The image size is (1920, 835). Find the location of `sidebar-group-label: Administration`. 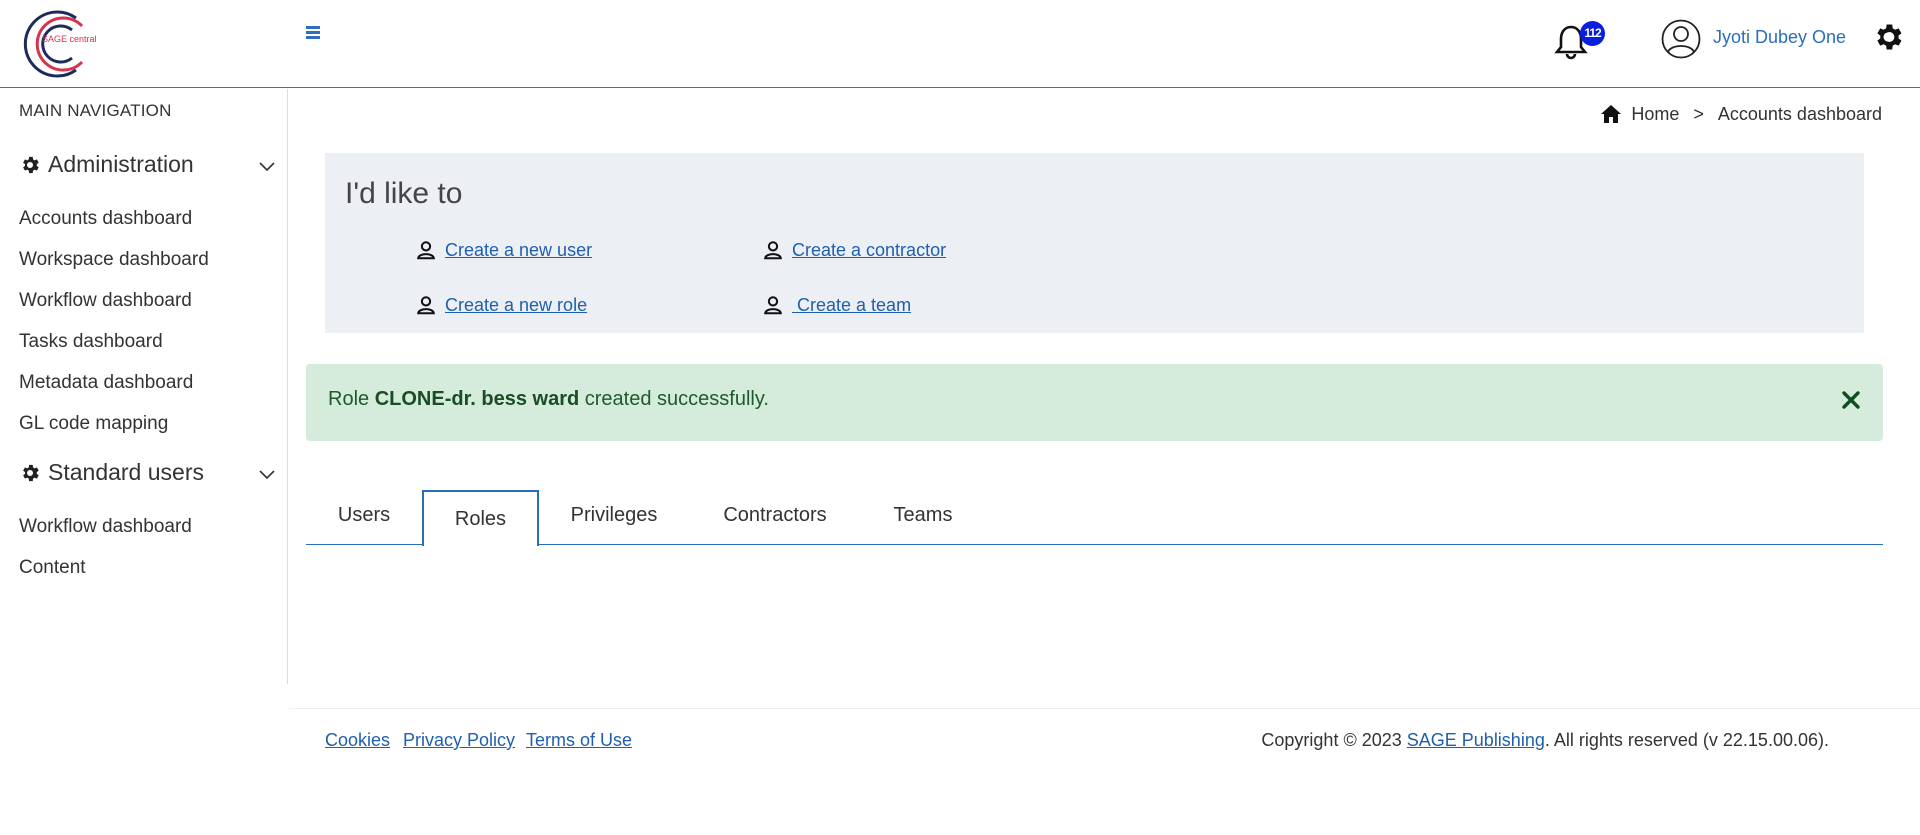

sidebar-group-label: Administration is located at coordinates (121, 164).